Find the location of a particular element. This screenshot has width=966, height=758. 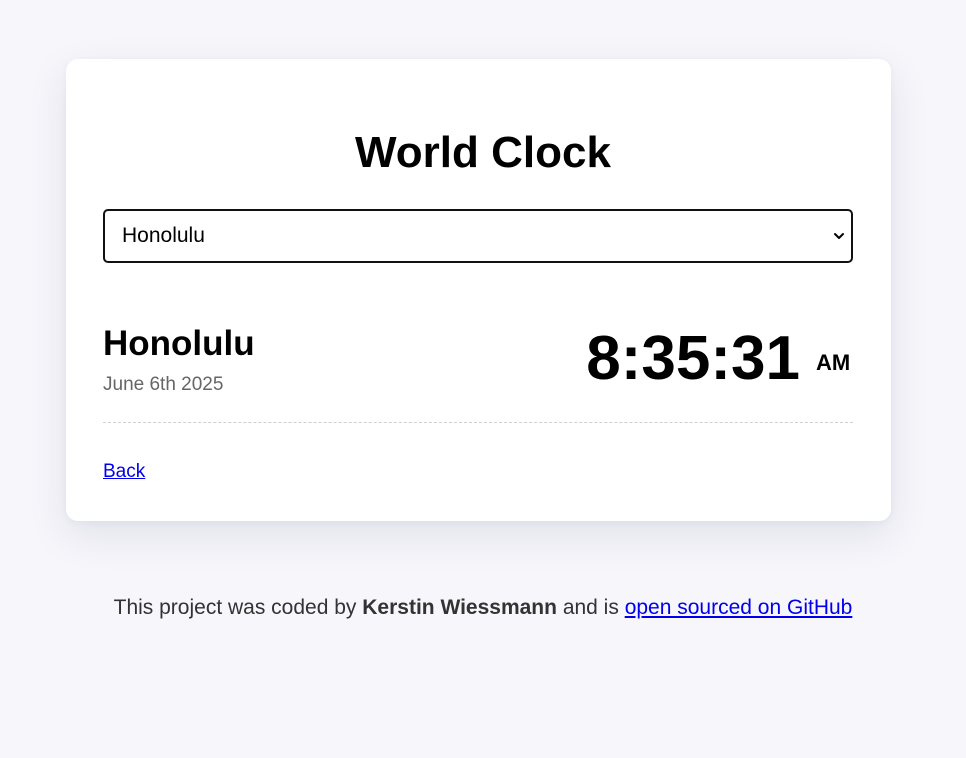

footer-middle: and is is located at coordinates (590, 607).